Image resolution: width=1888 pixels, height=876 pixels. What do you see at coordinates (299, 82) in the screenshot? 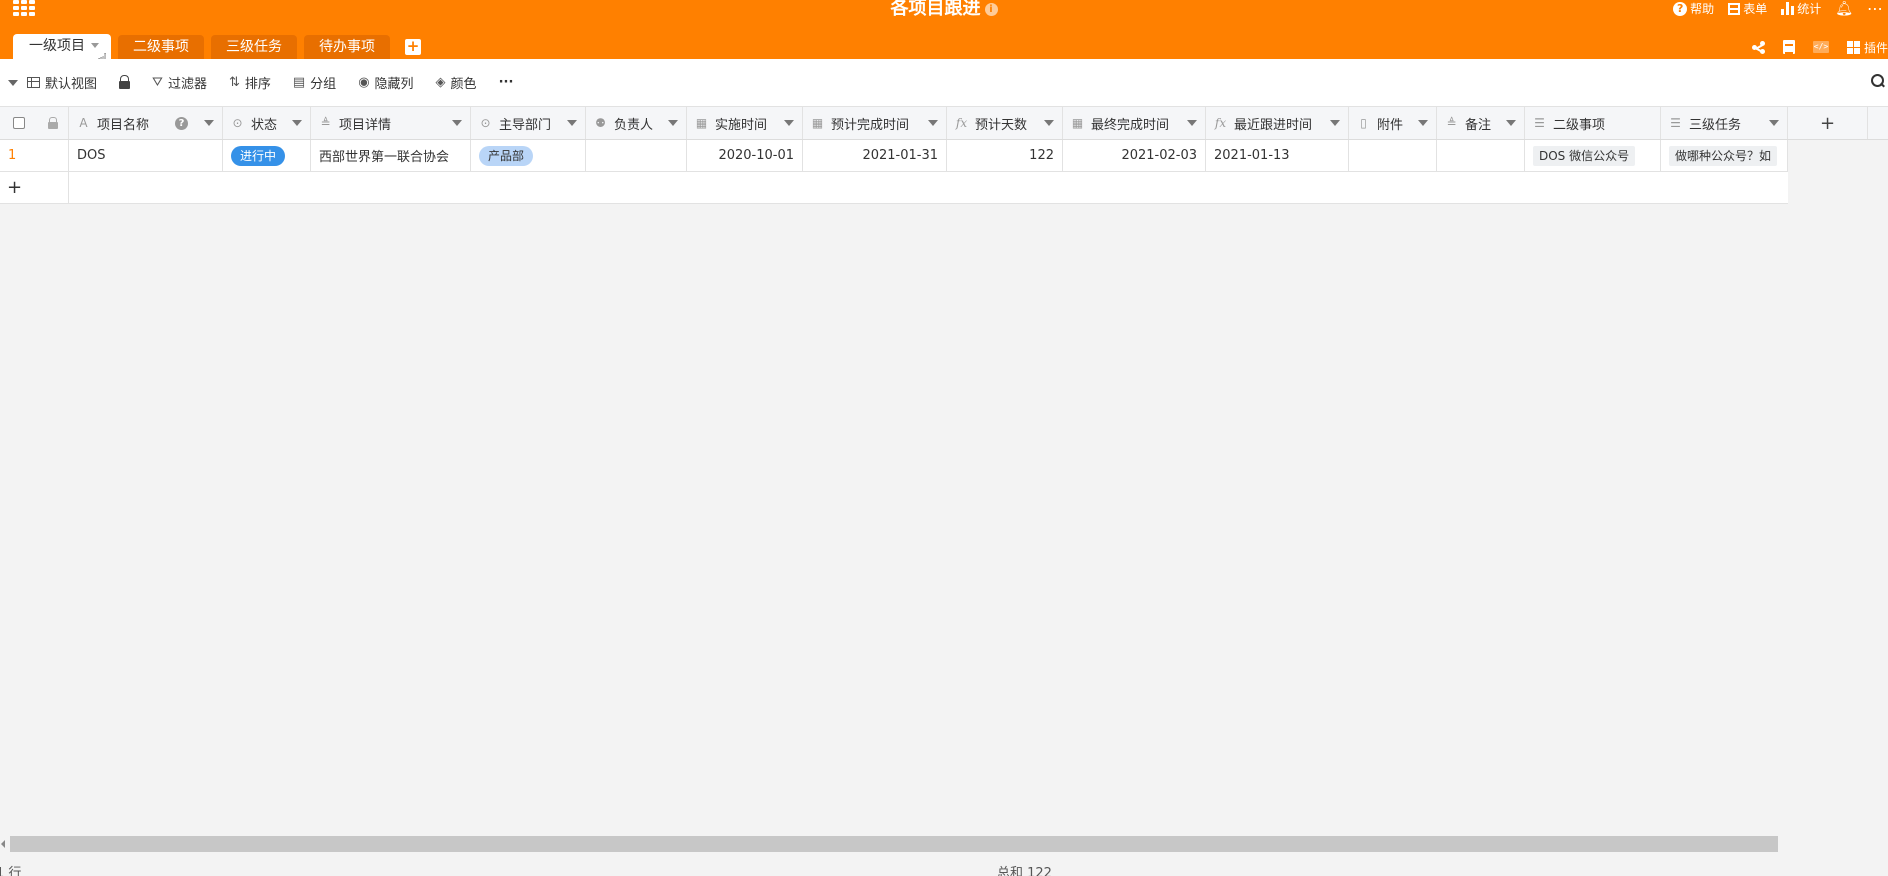
I see `group-icon: ▤` at bounding box center [299, 82].